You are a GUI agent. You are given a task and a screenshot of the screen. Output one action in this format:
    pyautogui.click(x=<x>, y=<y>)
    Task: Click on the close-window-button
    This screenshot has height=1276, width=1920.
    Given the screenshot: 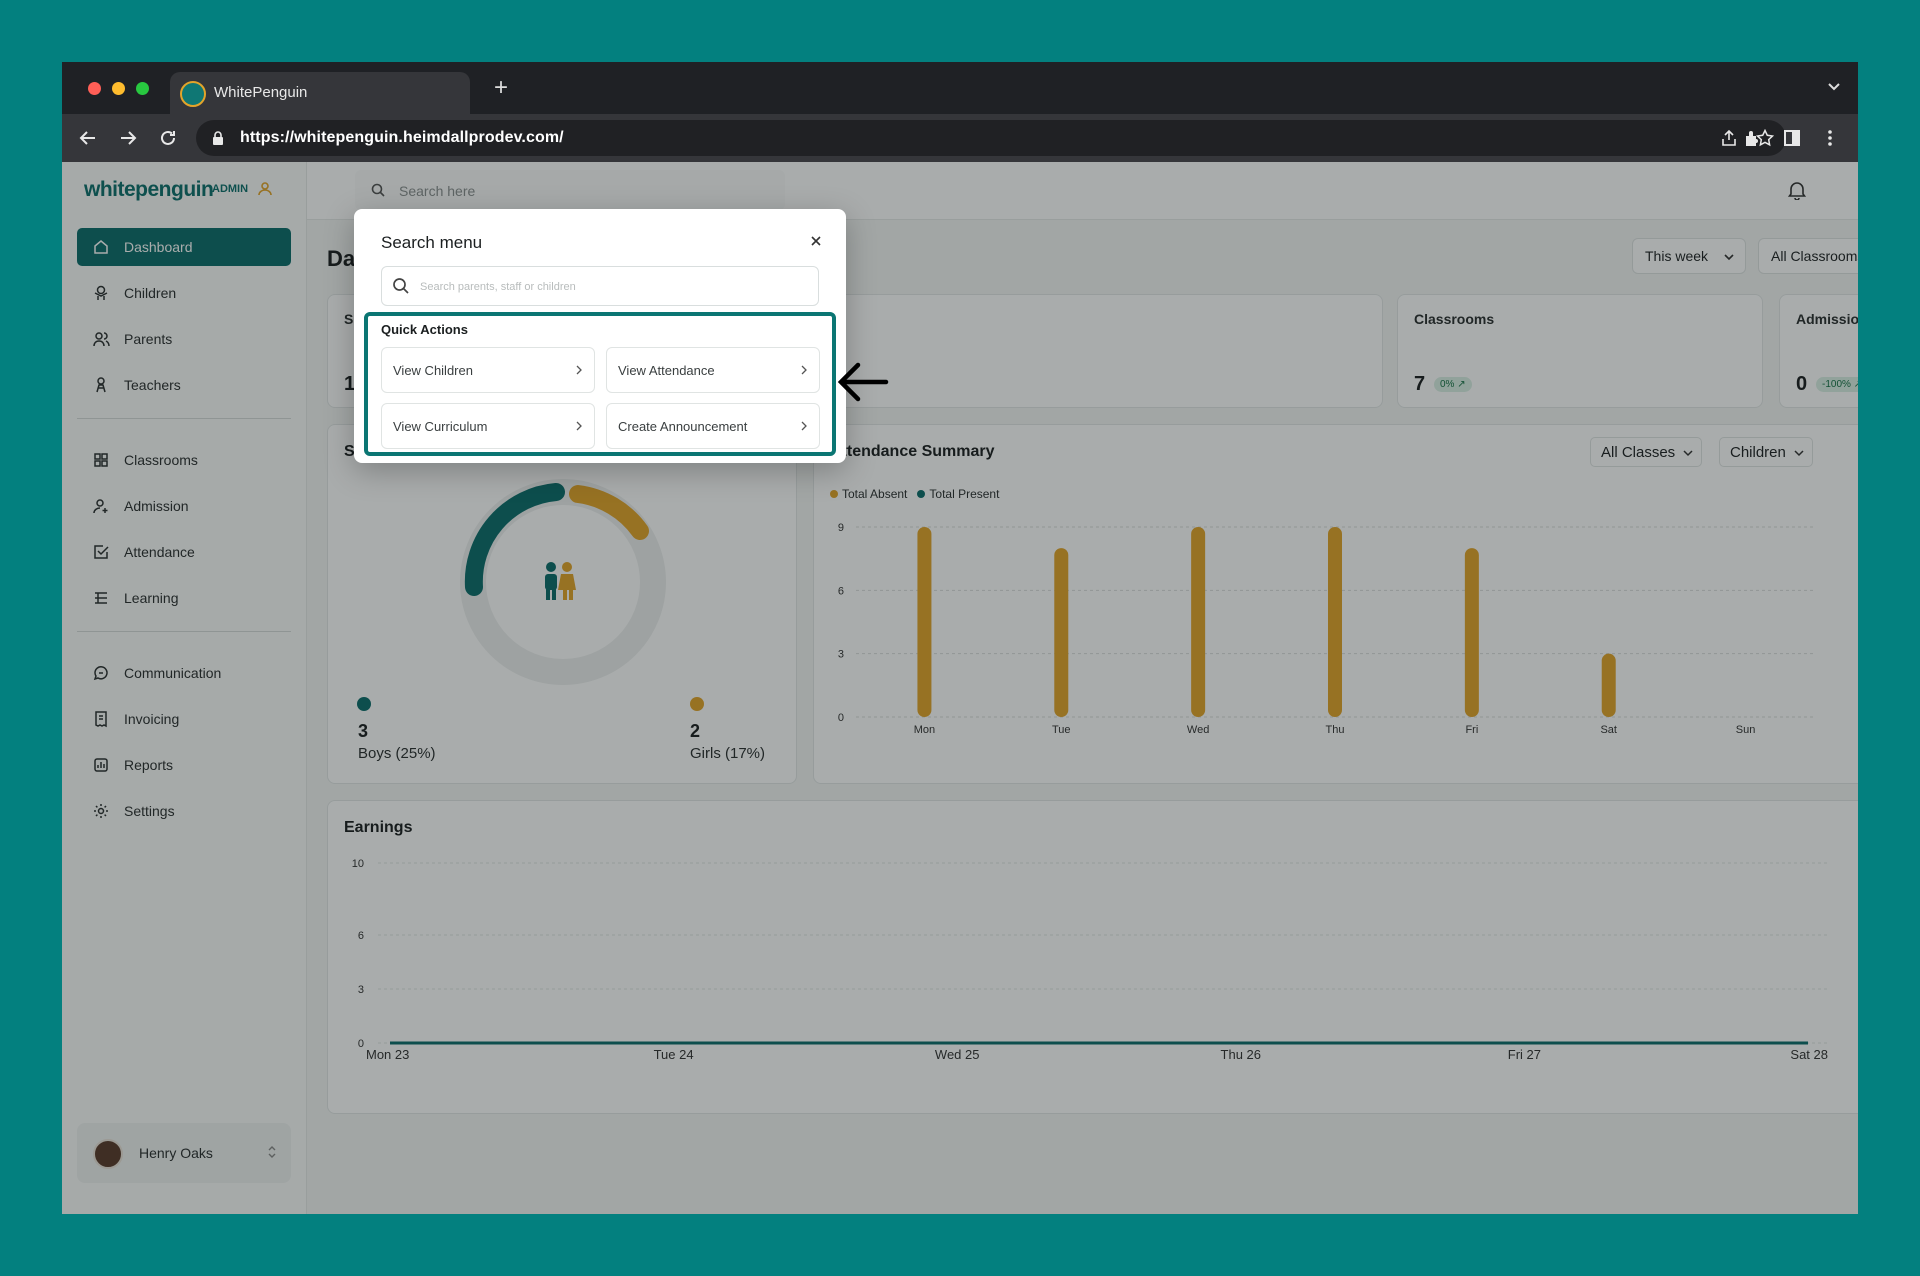 What is the action you would take?
    pyautogui.click(x=94, y=88)
    